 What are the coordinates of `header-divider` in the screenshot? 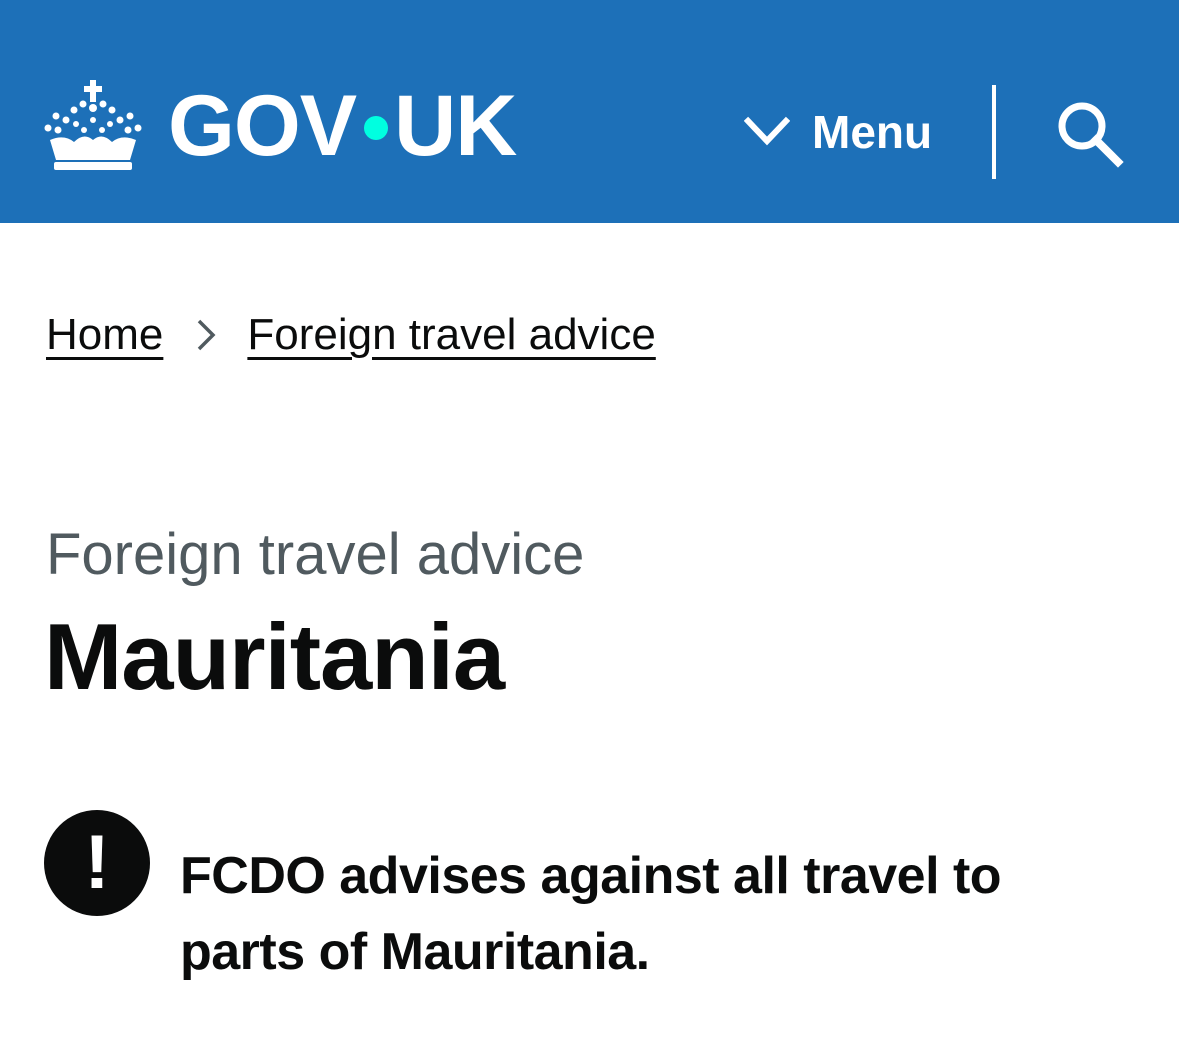 It's located at (994, 132).